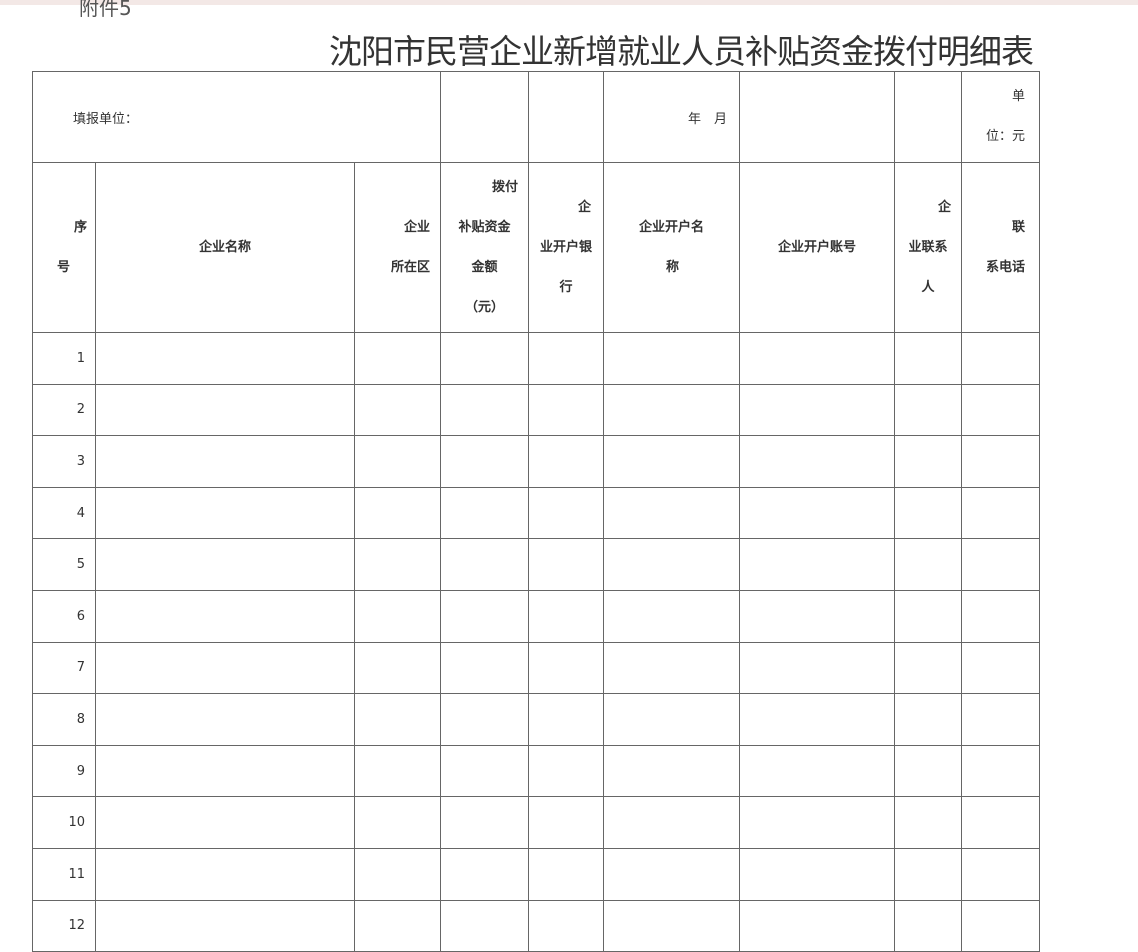 The image size is (1138, 952). I want to click on table-row: 1, so click(536, 358).